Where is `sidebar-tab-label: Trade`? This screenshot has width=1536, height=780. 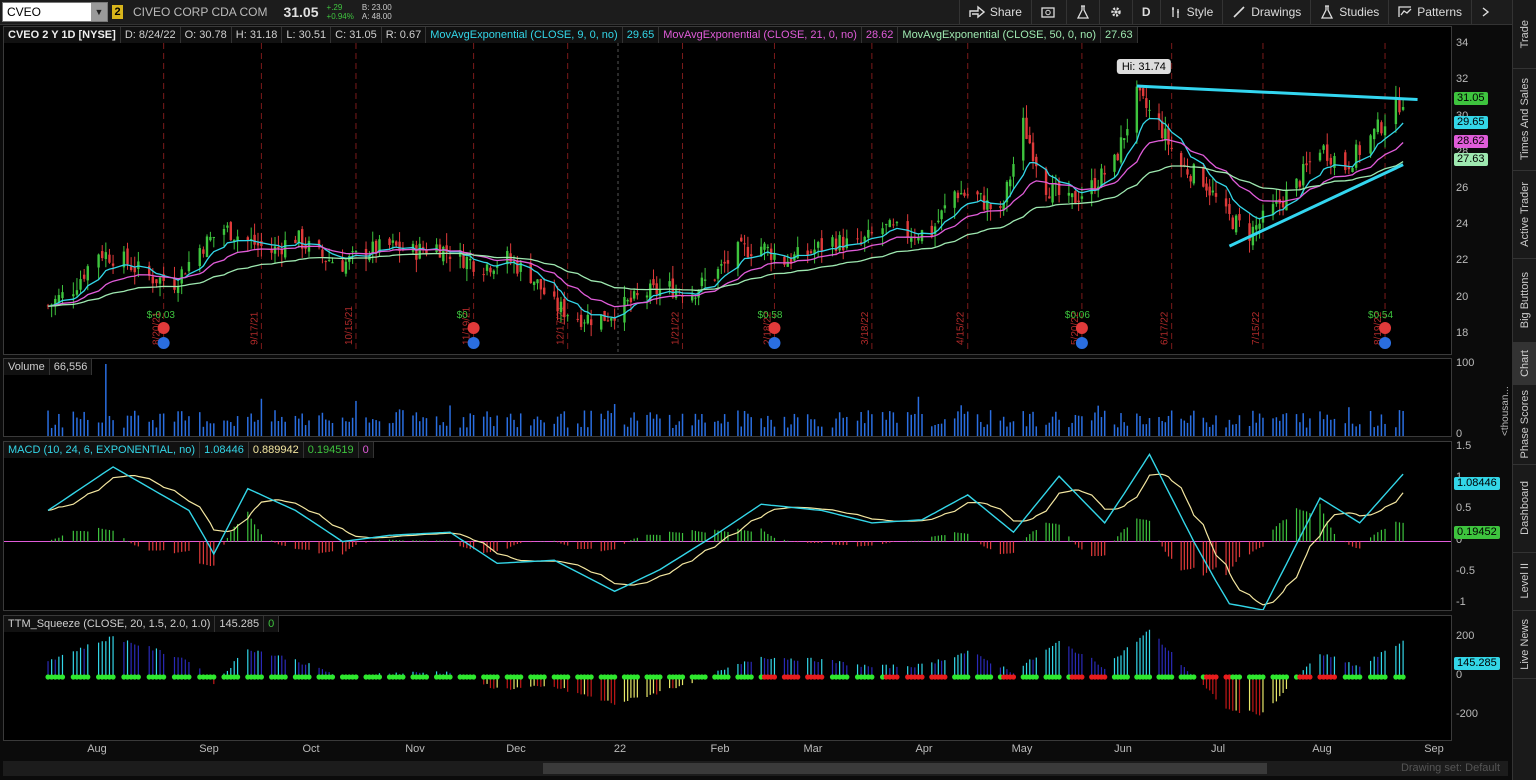
sidebar-tab-label: Trade is located at coordinates (1525, 34).